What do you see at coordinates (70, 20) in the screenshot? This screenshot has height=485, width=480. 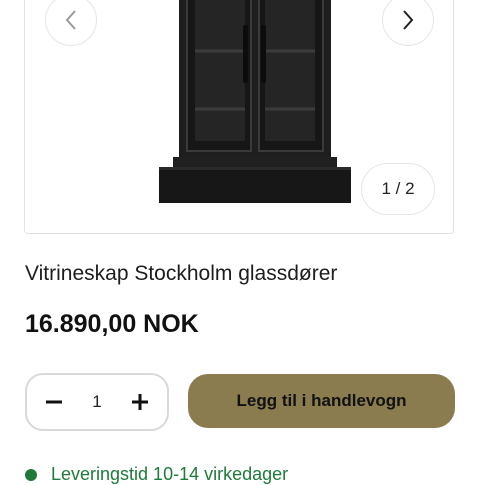 I see `chevron-left-icon` at bounding box center [70, 20].